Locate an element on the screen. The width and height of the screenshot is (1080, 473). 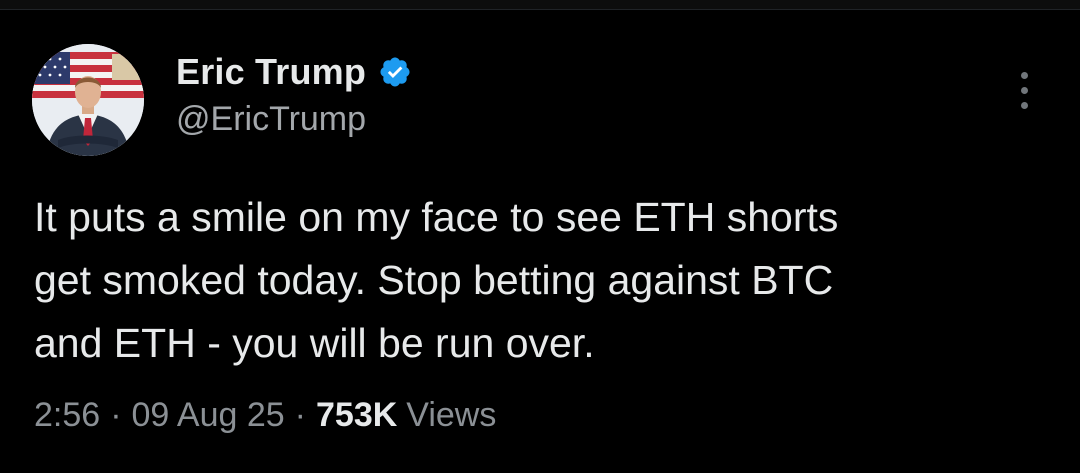
verified-badge-icon is located at coordinates (395, 72).